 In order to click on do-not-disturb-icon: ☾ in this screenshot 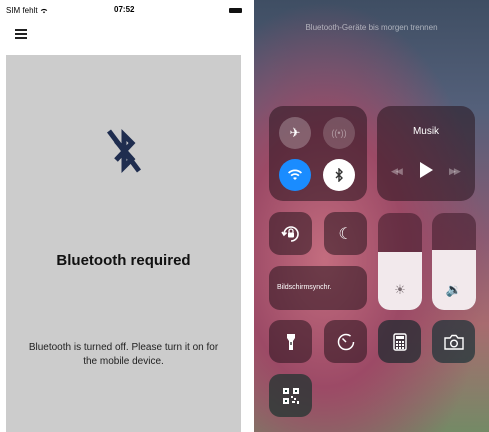, I will do `click(345, 233)`.